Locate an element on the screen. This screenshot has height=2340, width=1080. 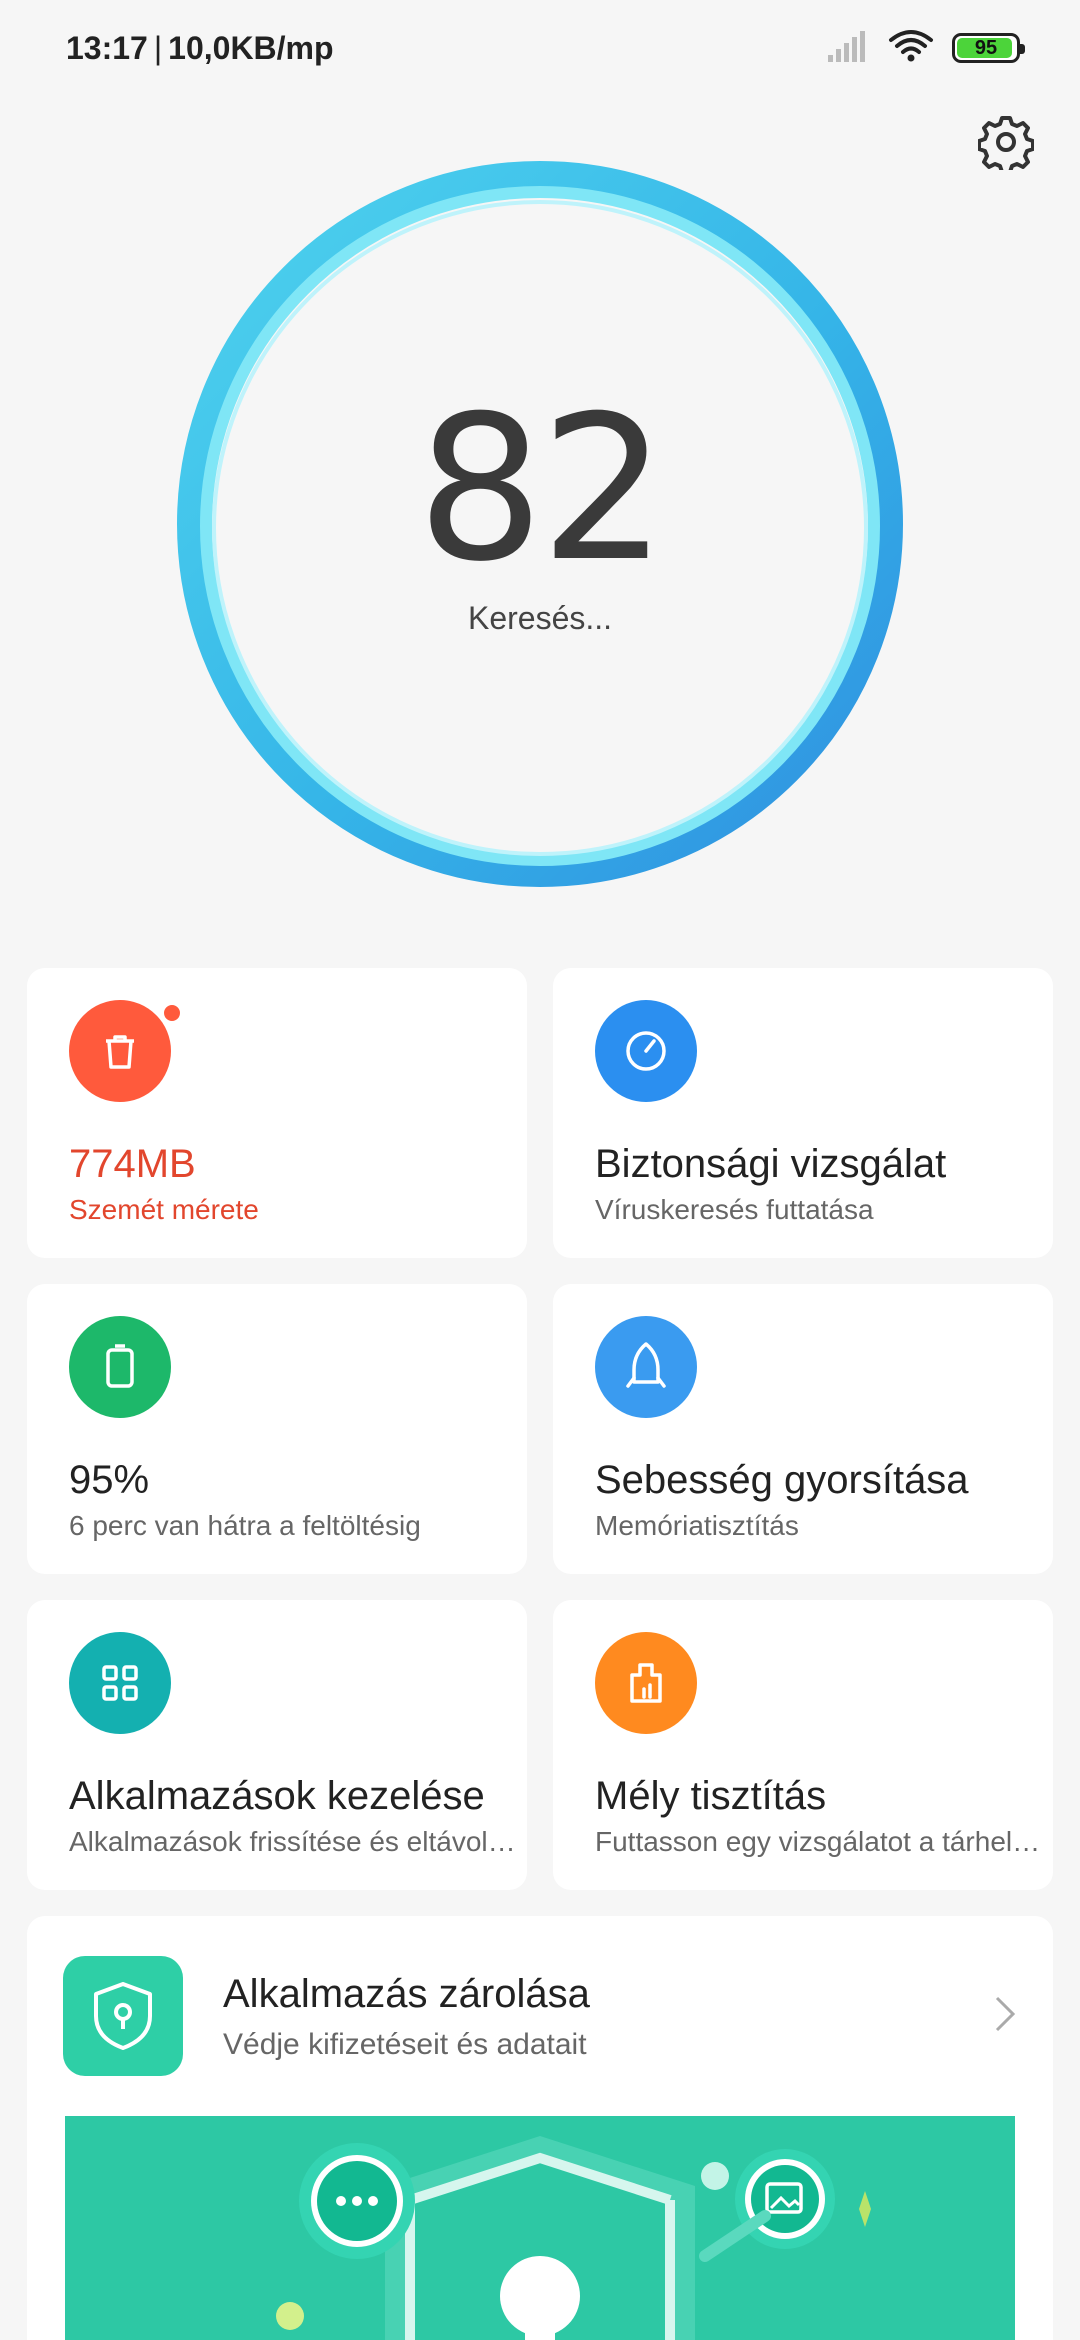
settings-button is located at coordinates (1006, 142).